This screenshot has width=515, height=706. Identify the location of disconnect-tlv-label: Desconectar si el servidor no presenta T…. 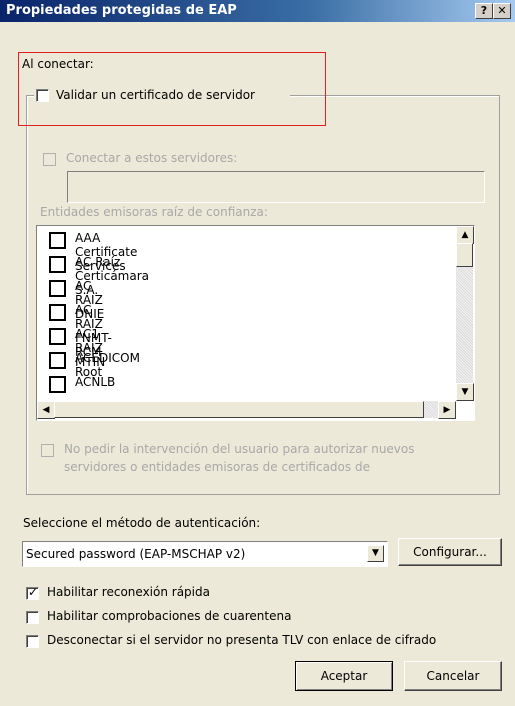
(242, 640).